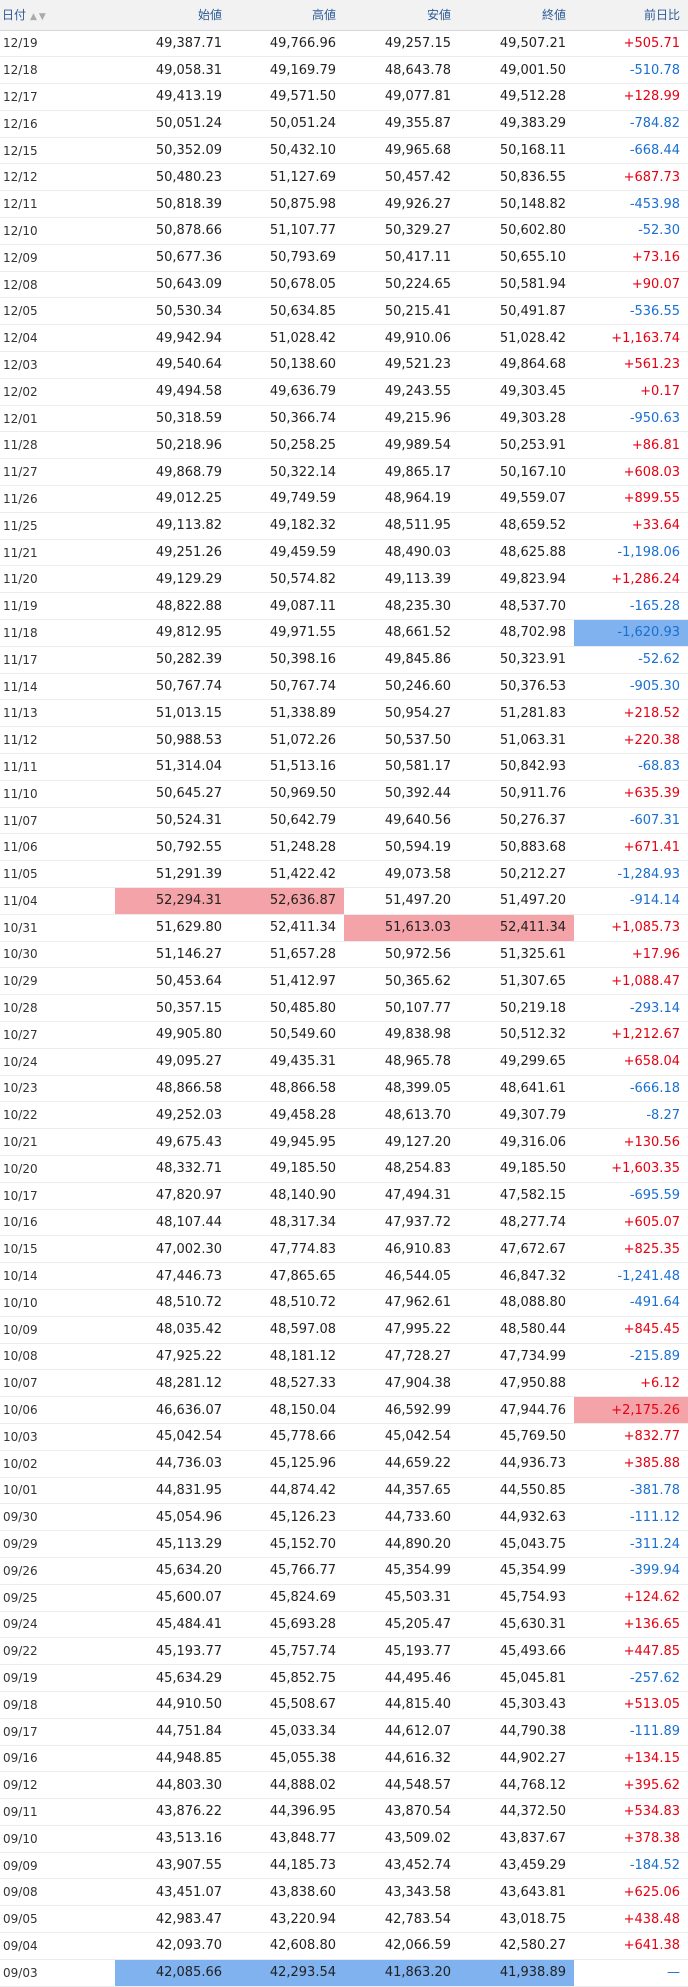  I want to click on cell-high: 49,636.79, so click(287, 392).